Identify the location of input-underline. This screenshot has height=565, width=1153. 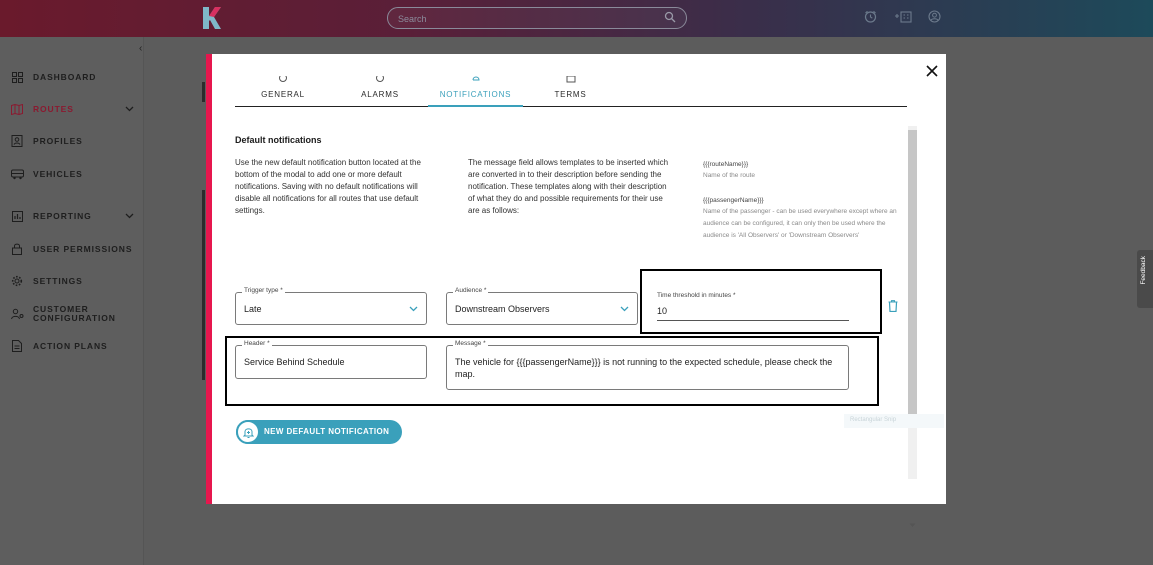
(753, 320).